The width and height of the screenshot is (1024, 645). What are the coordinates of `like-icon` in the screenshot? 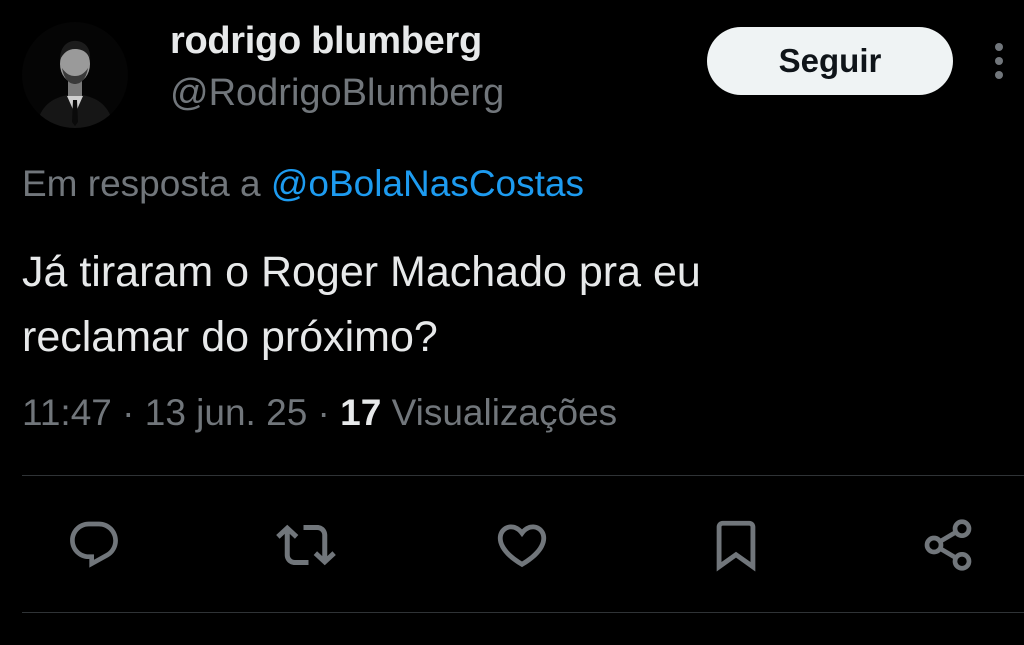 It's located at (522, 546).